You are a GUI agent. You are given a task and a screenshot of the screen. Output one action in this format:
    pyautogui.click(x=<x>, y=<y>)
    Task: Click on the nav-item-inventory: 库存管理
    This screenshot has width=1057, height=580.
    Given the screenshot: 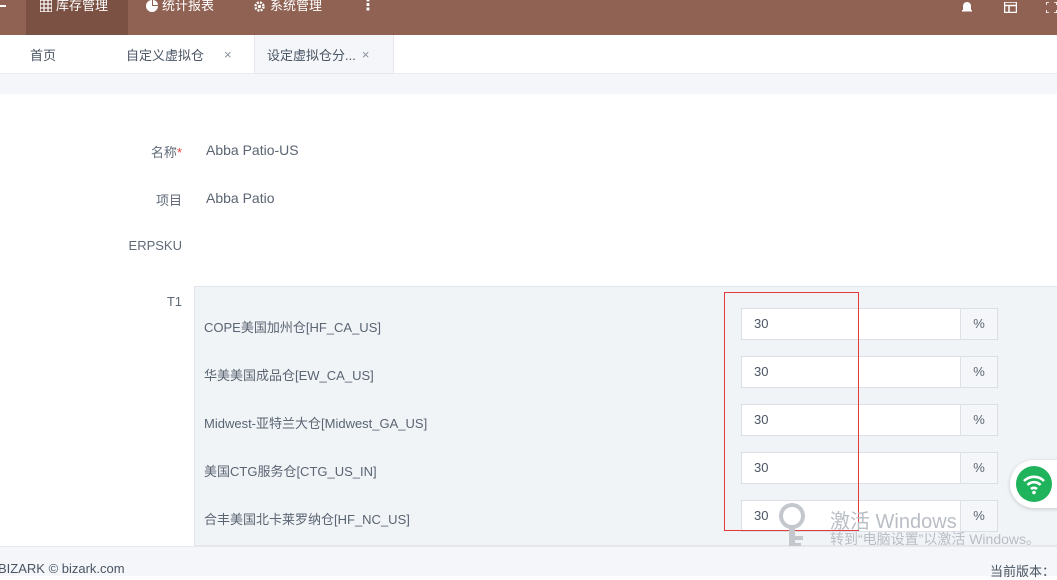 What is the action you would take?
    pyautogui.click(x=77, y=17)
    